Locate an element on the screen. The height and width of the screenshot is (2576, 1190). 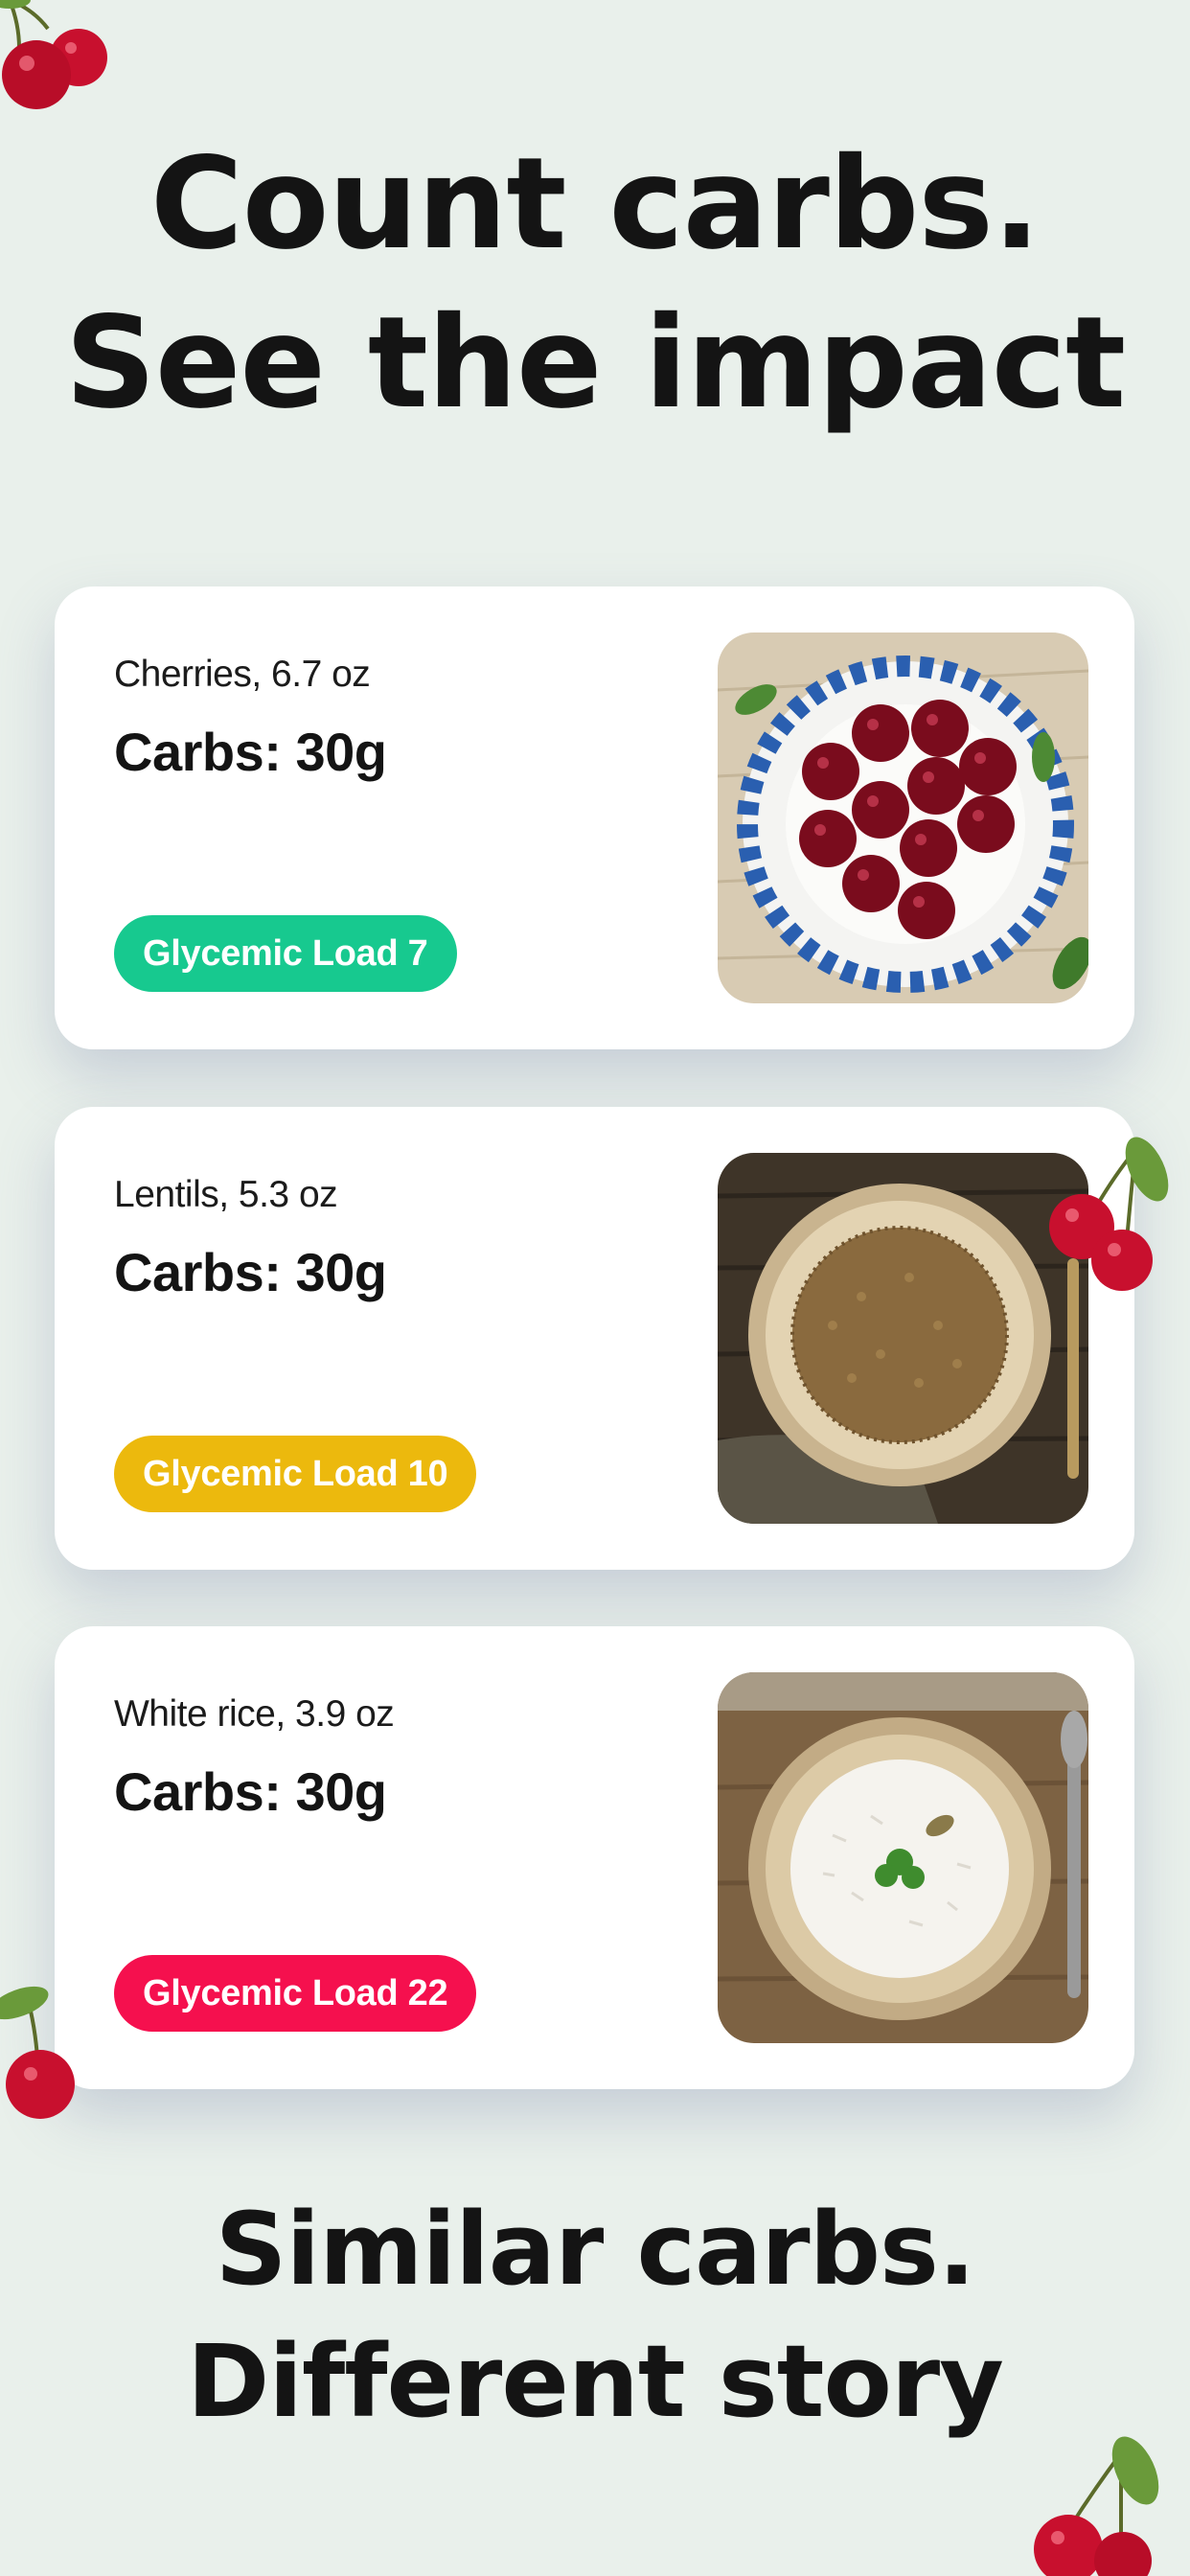
headline-top-line-2: See the impact is located at coordinates (595, 363).